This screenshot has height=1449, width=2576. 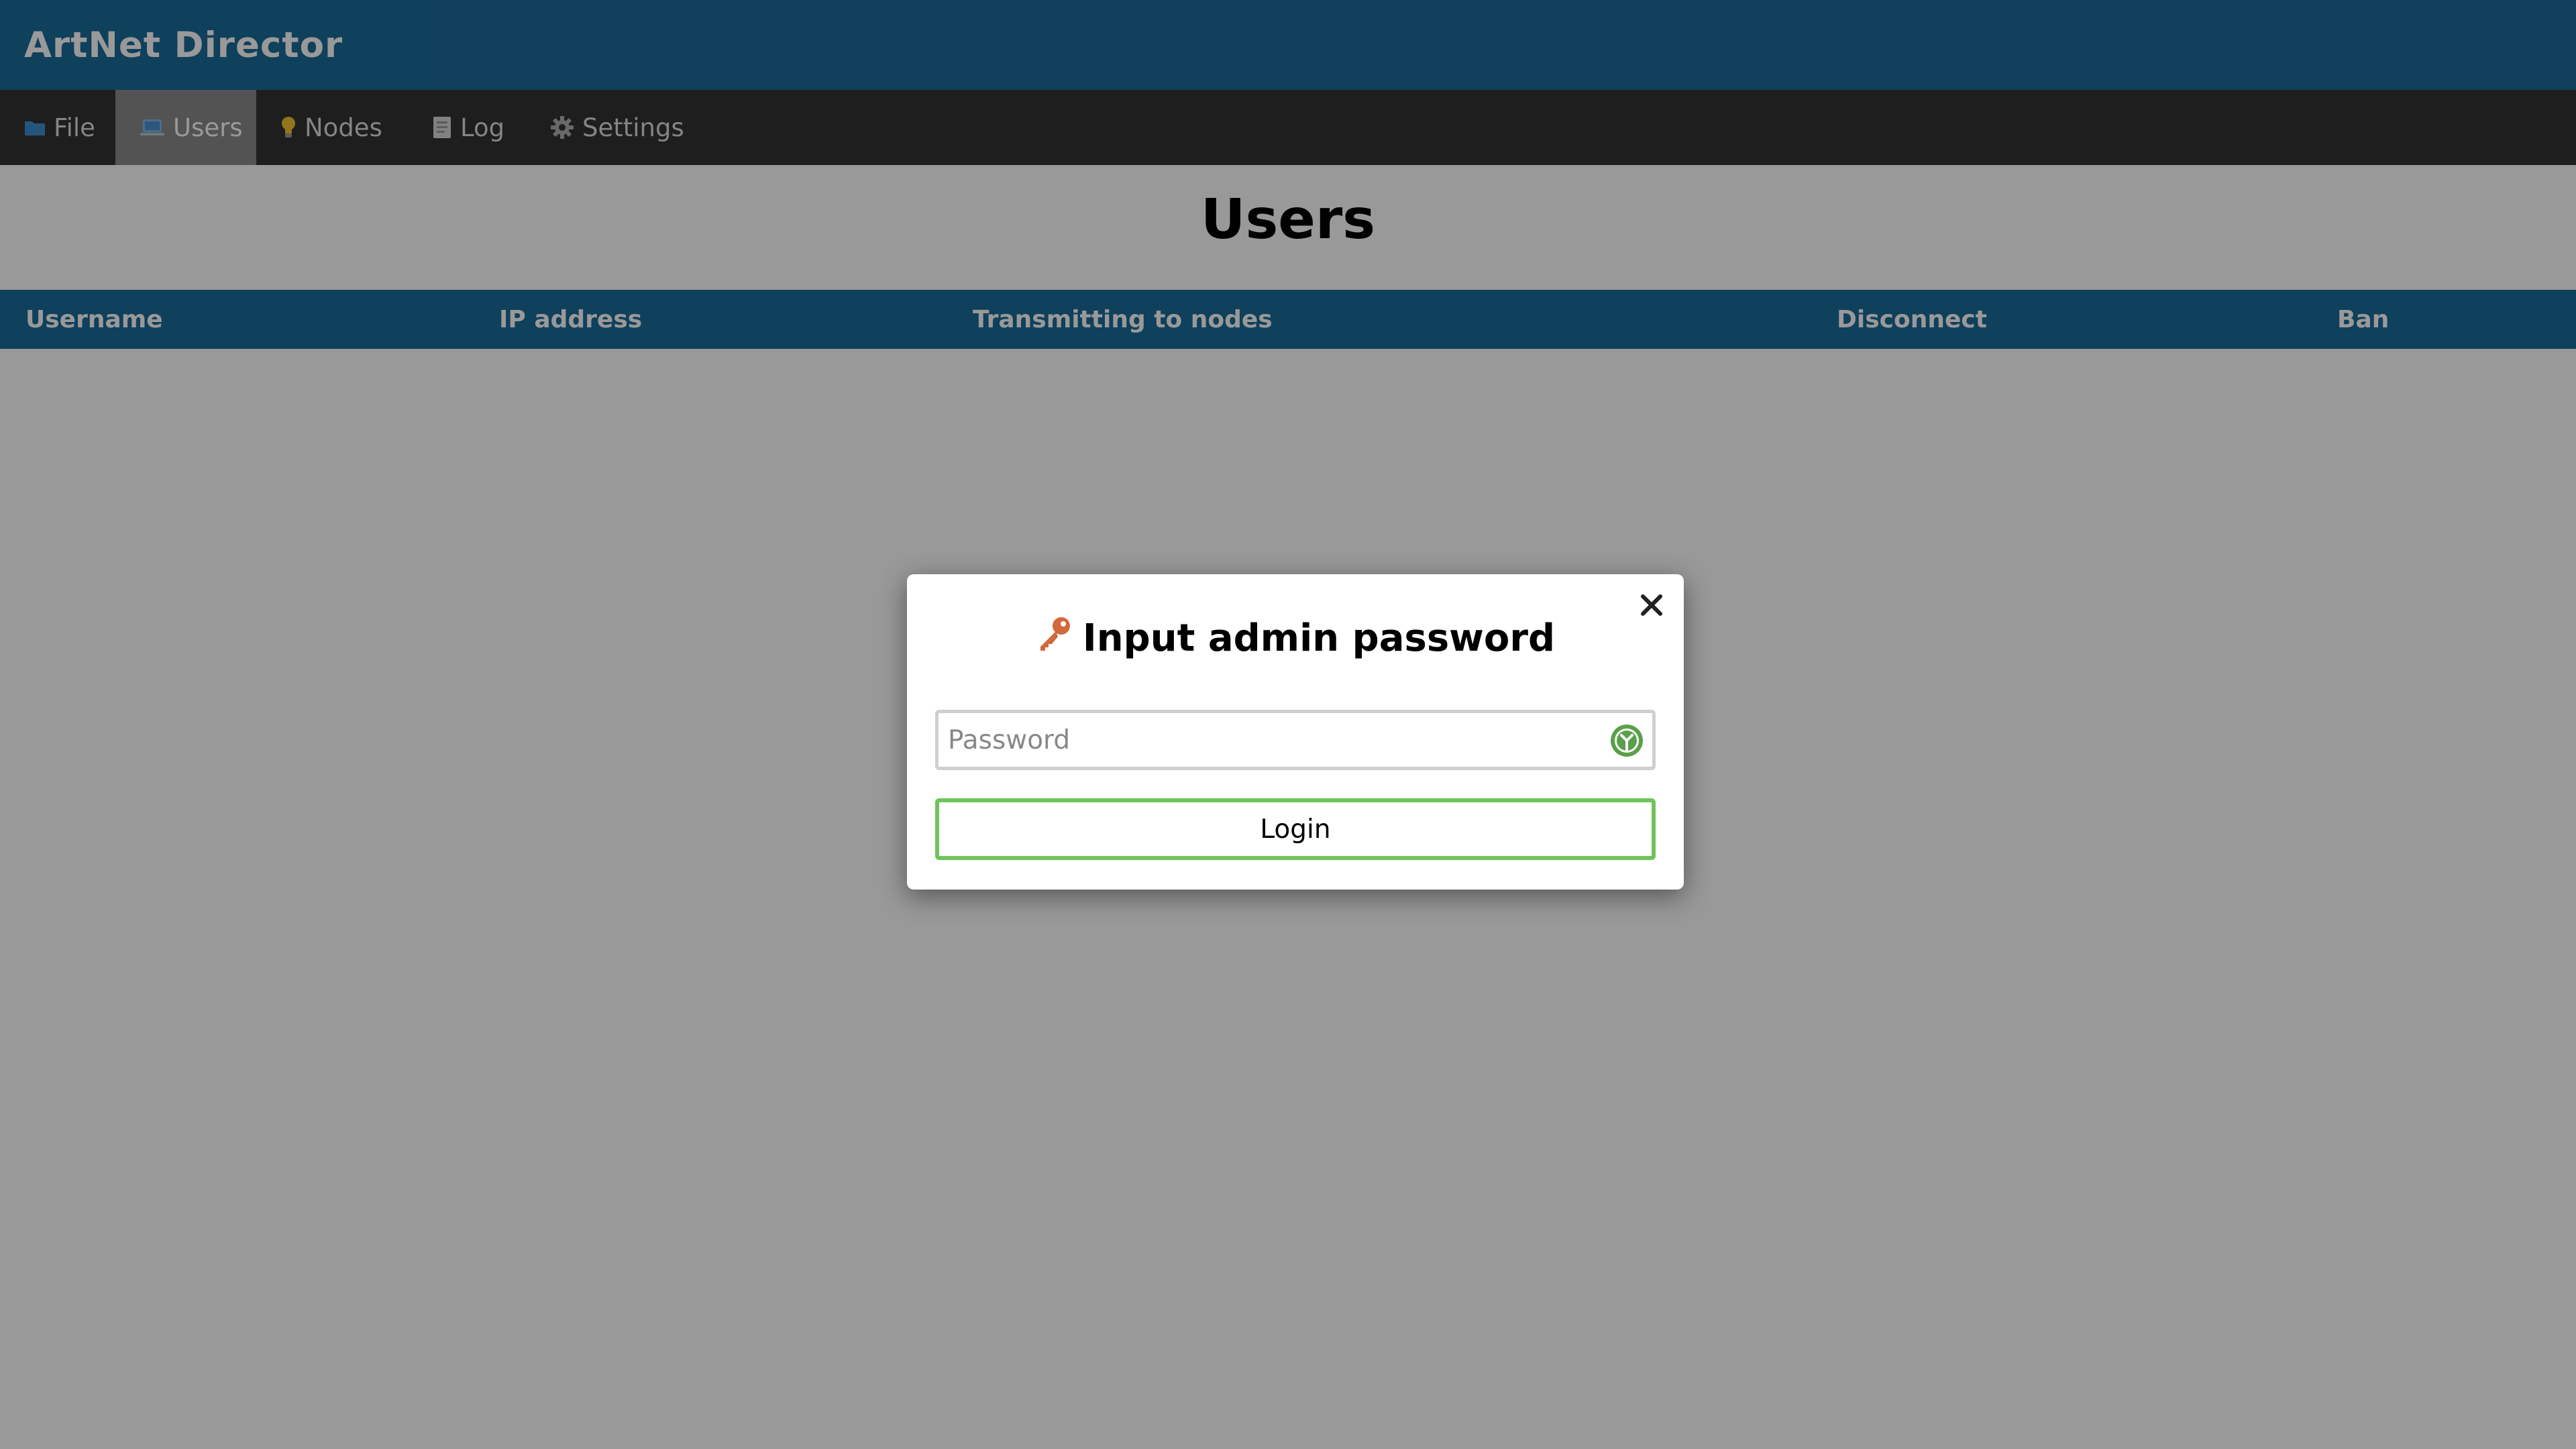 I want to click on password-manager-icon, so click(x=1626, y=740).